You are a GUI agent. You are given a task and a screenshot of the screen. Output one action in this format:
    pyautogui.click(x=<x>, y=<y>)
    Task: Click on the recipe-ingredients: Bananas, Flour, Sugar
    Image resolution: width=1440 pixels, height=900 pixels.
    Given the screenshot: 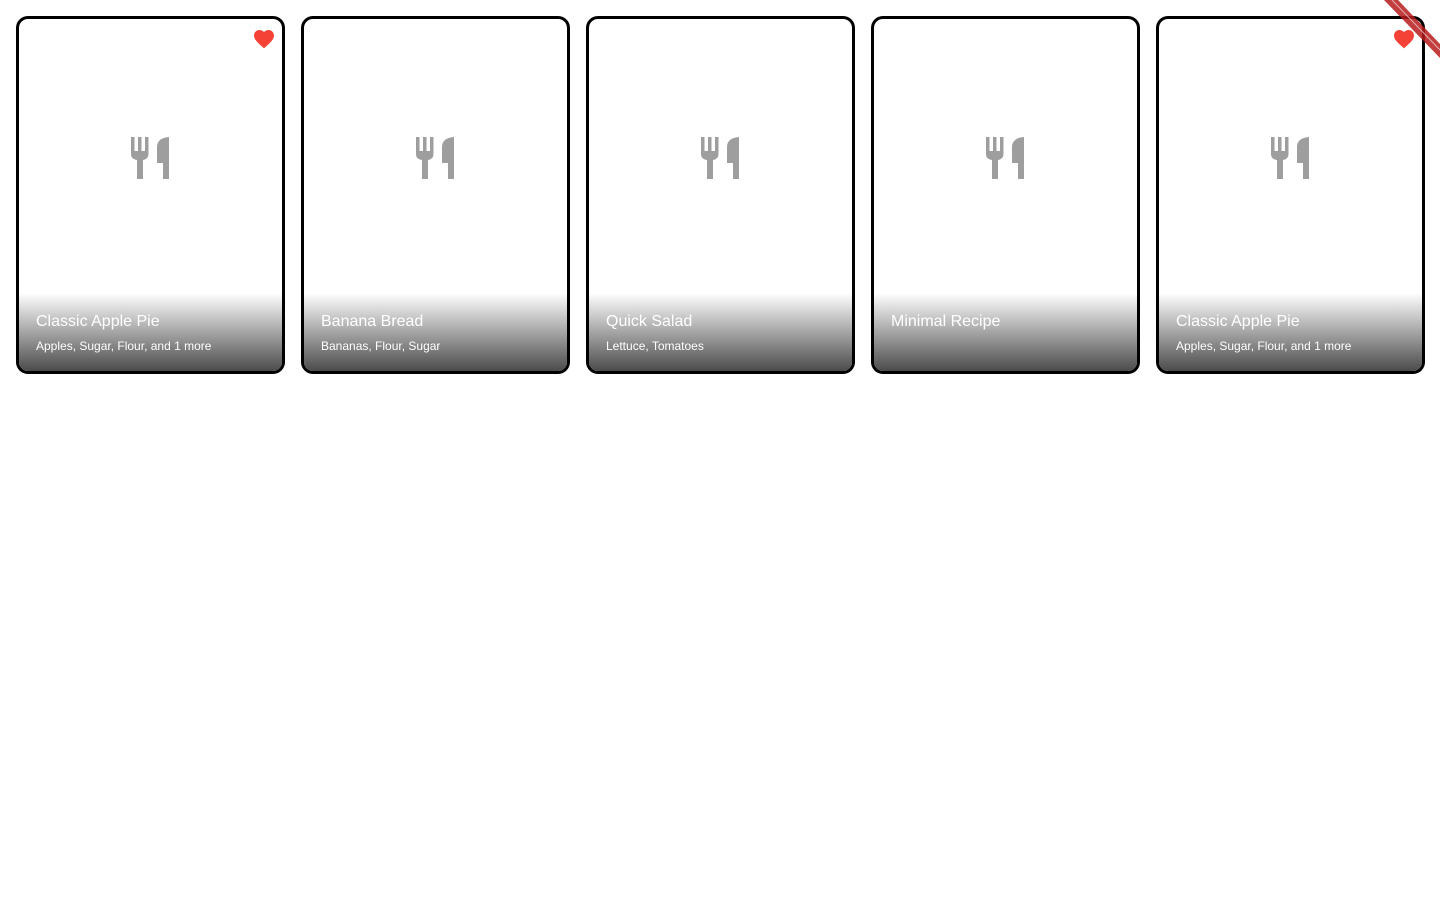 What is the action you would take?
    pyautogui.click(x=381, y=346)
    